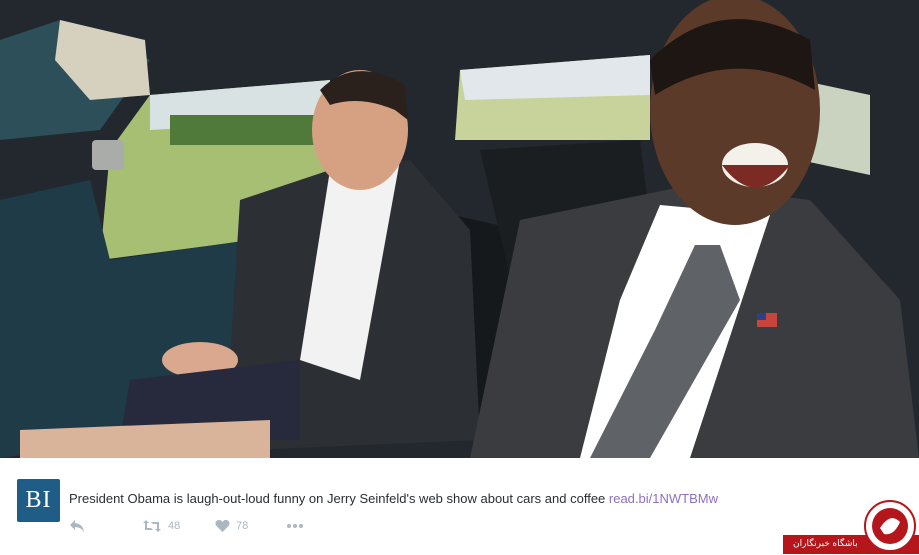  I want to click on heart-icon, so click(222, 526).